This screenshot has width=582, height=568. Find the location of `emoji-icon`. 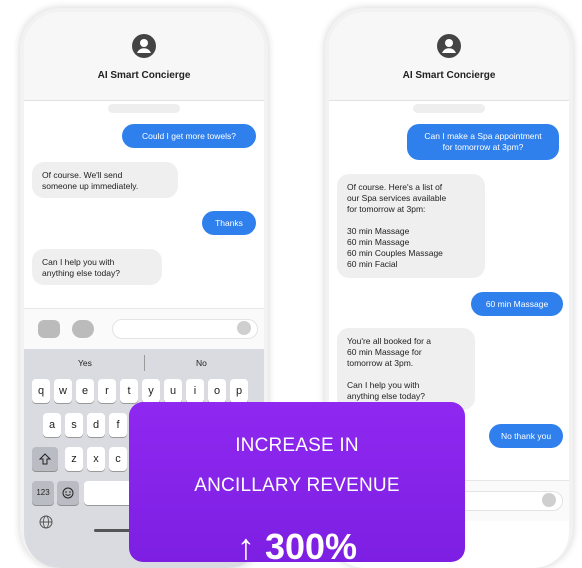

emoji-icon is located at coordinates (68, 493).